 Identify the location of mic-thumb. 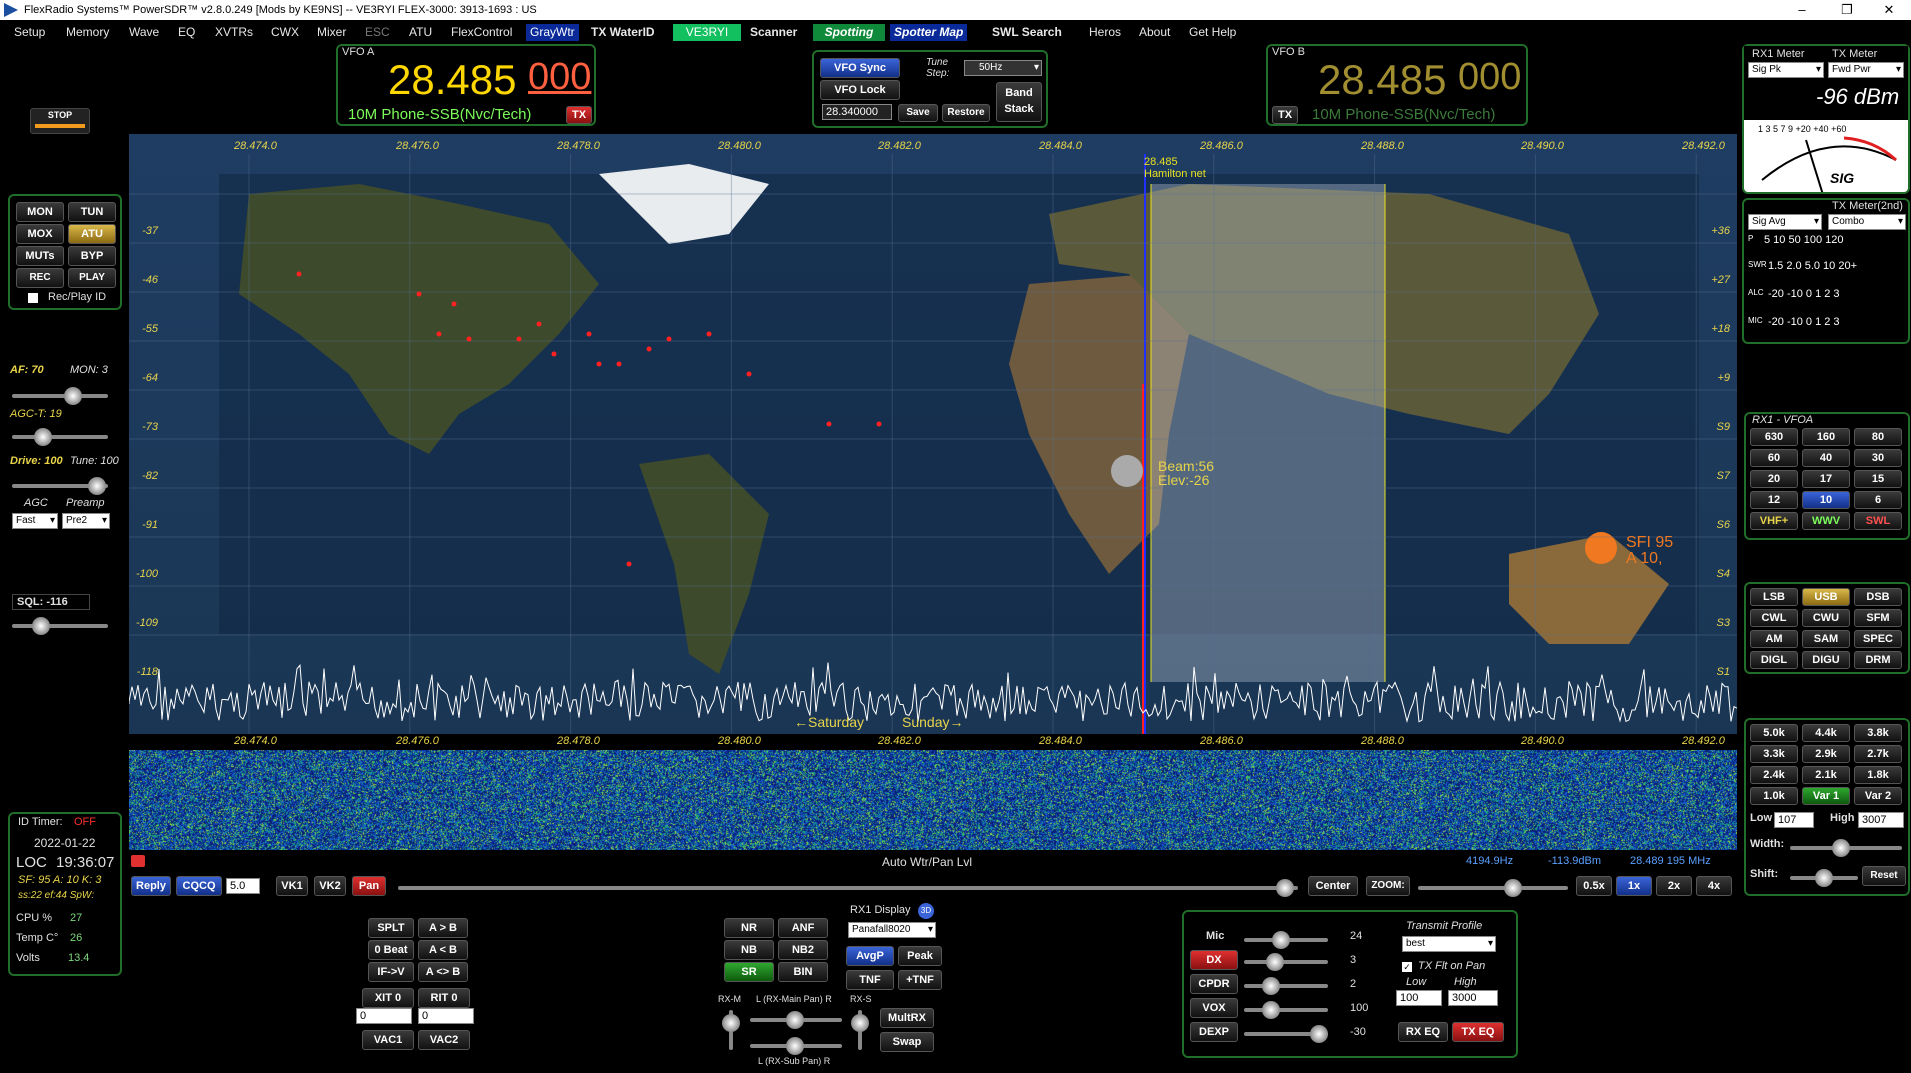
(1281, 940).